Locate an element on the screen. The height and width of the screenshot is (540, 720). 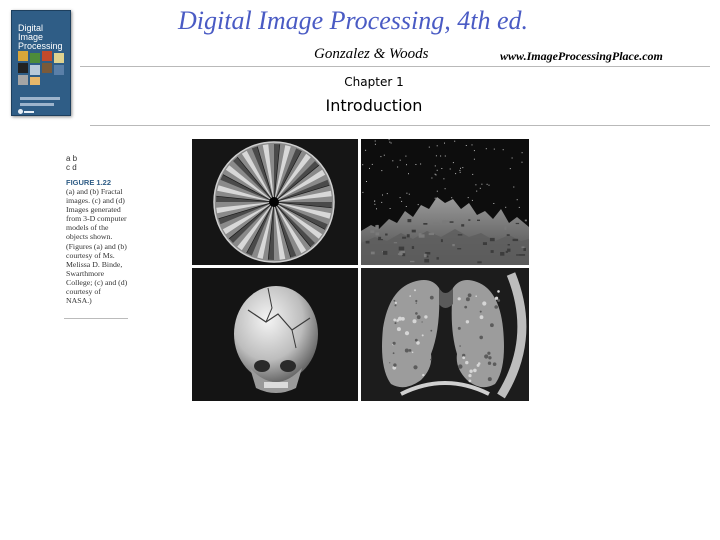
image-3d-skull is located at coordinates (275, 334).